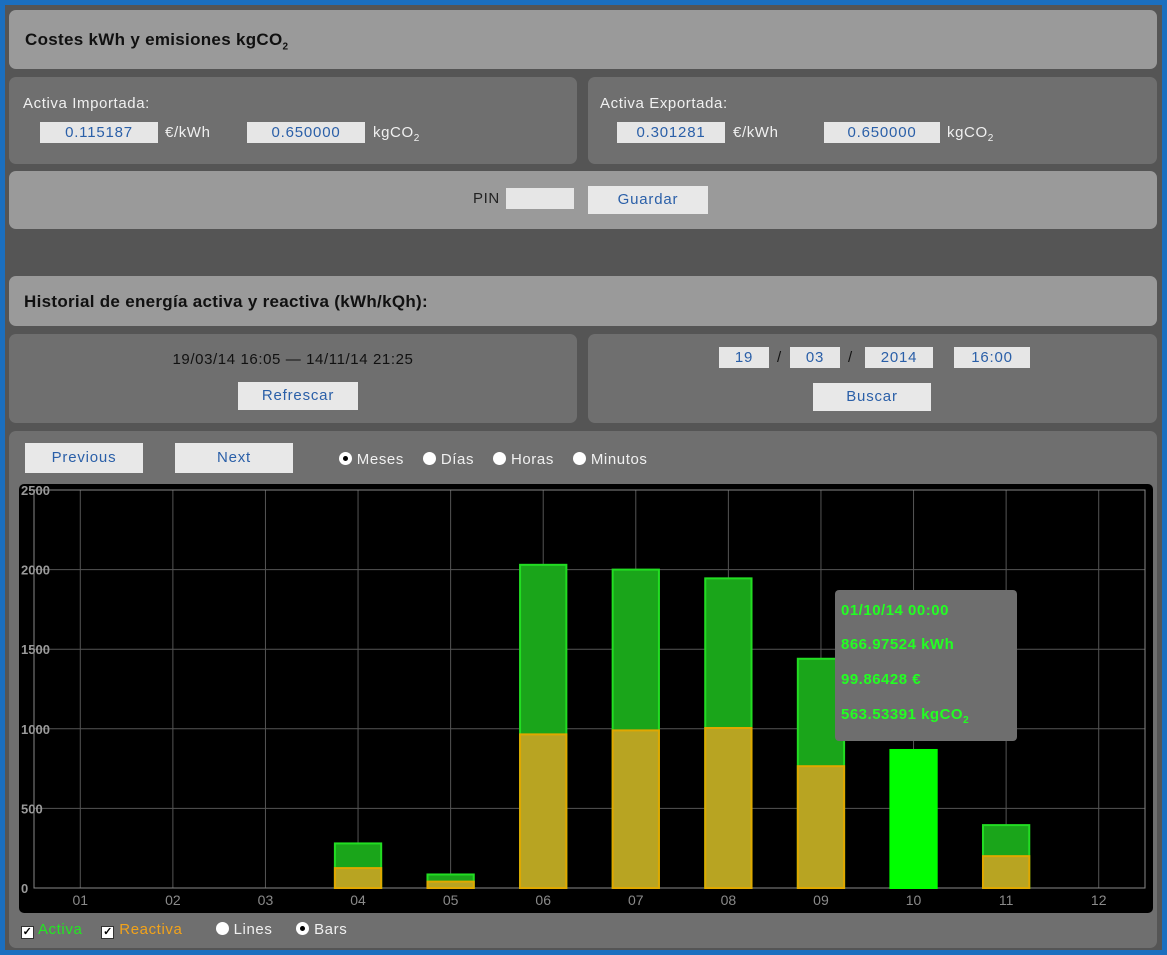 The width and height of the screenshot is (1167, 955). Describe the element at coordinates (448, 459) in the screenshot. I see `radio-dias: Días` at that location.